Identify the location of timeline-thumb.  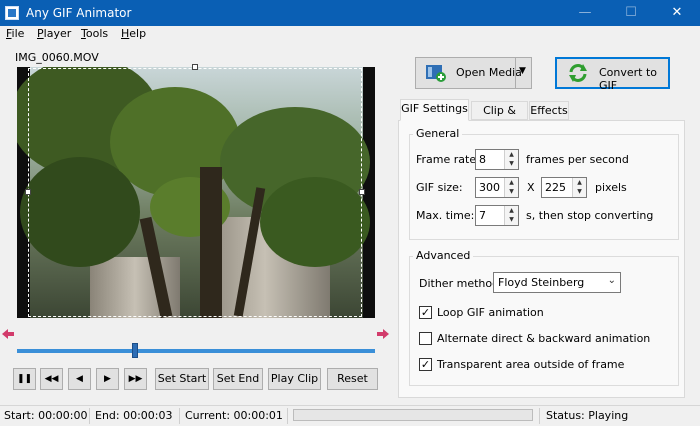
(135, 350).